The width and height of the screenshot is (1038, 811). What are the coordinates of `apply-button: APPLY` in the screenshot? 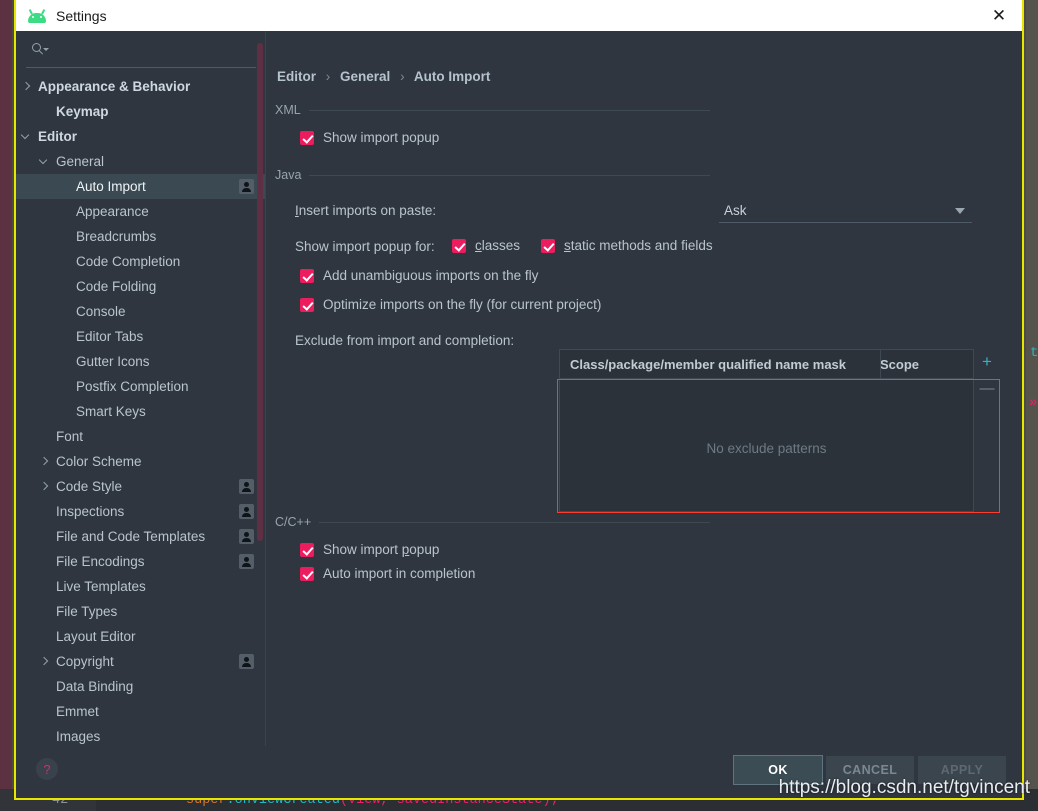 It's located at (962, 770).